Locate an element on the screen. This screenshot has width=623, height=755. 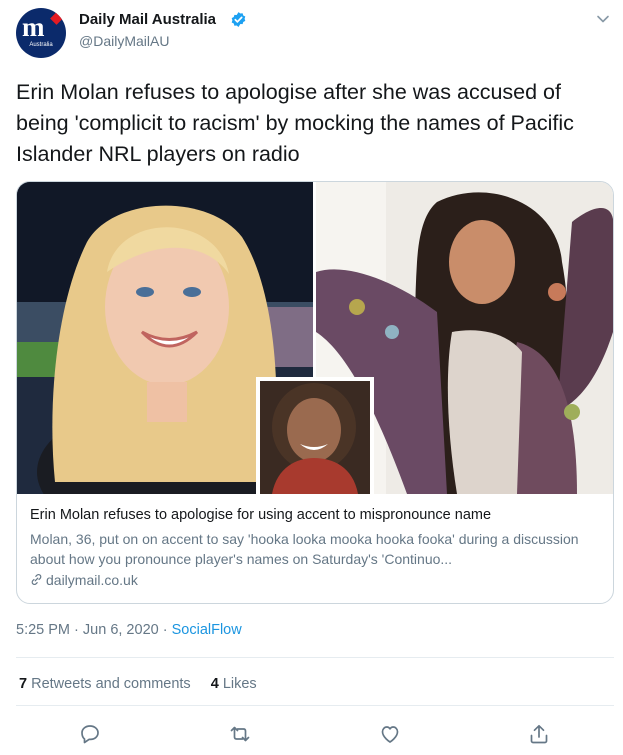
link-icon is located at coordinates (36, 579).